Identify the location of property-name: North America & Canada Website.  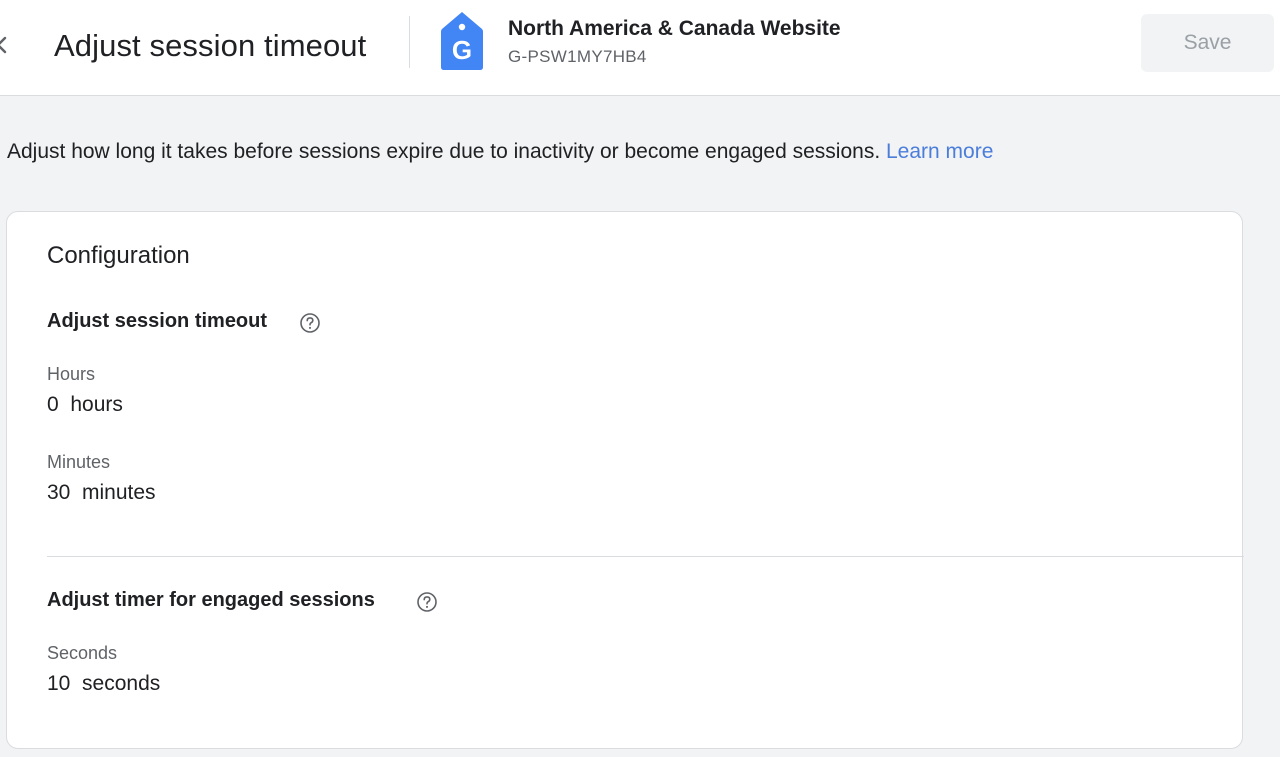
(674, 28).